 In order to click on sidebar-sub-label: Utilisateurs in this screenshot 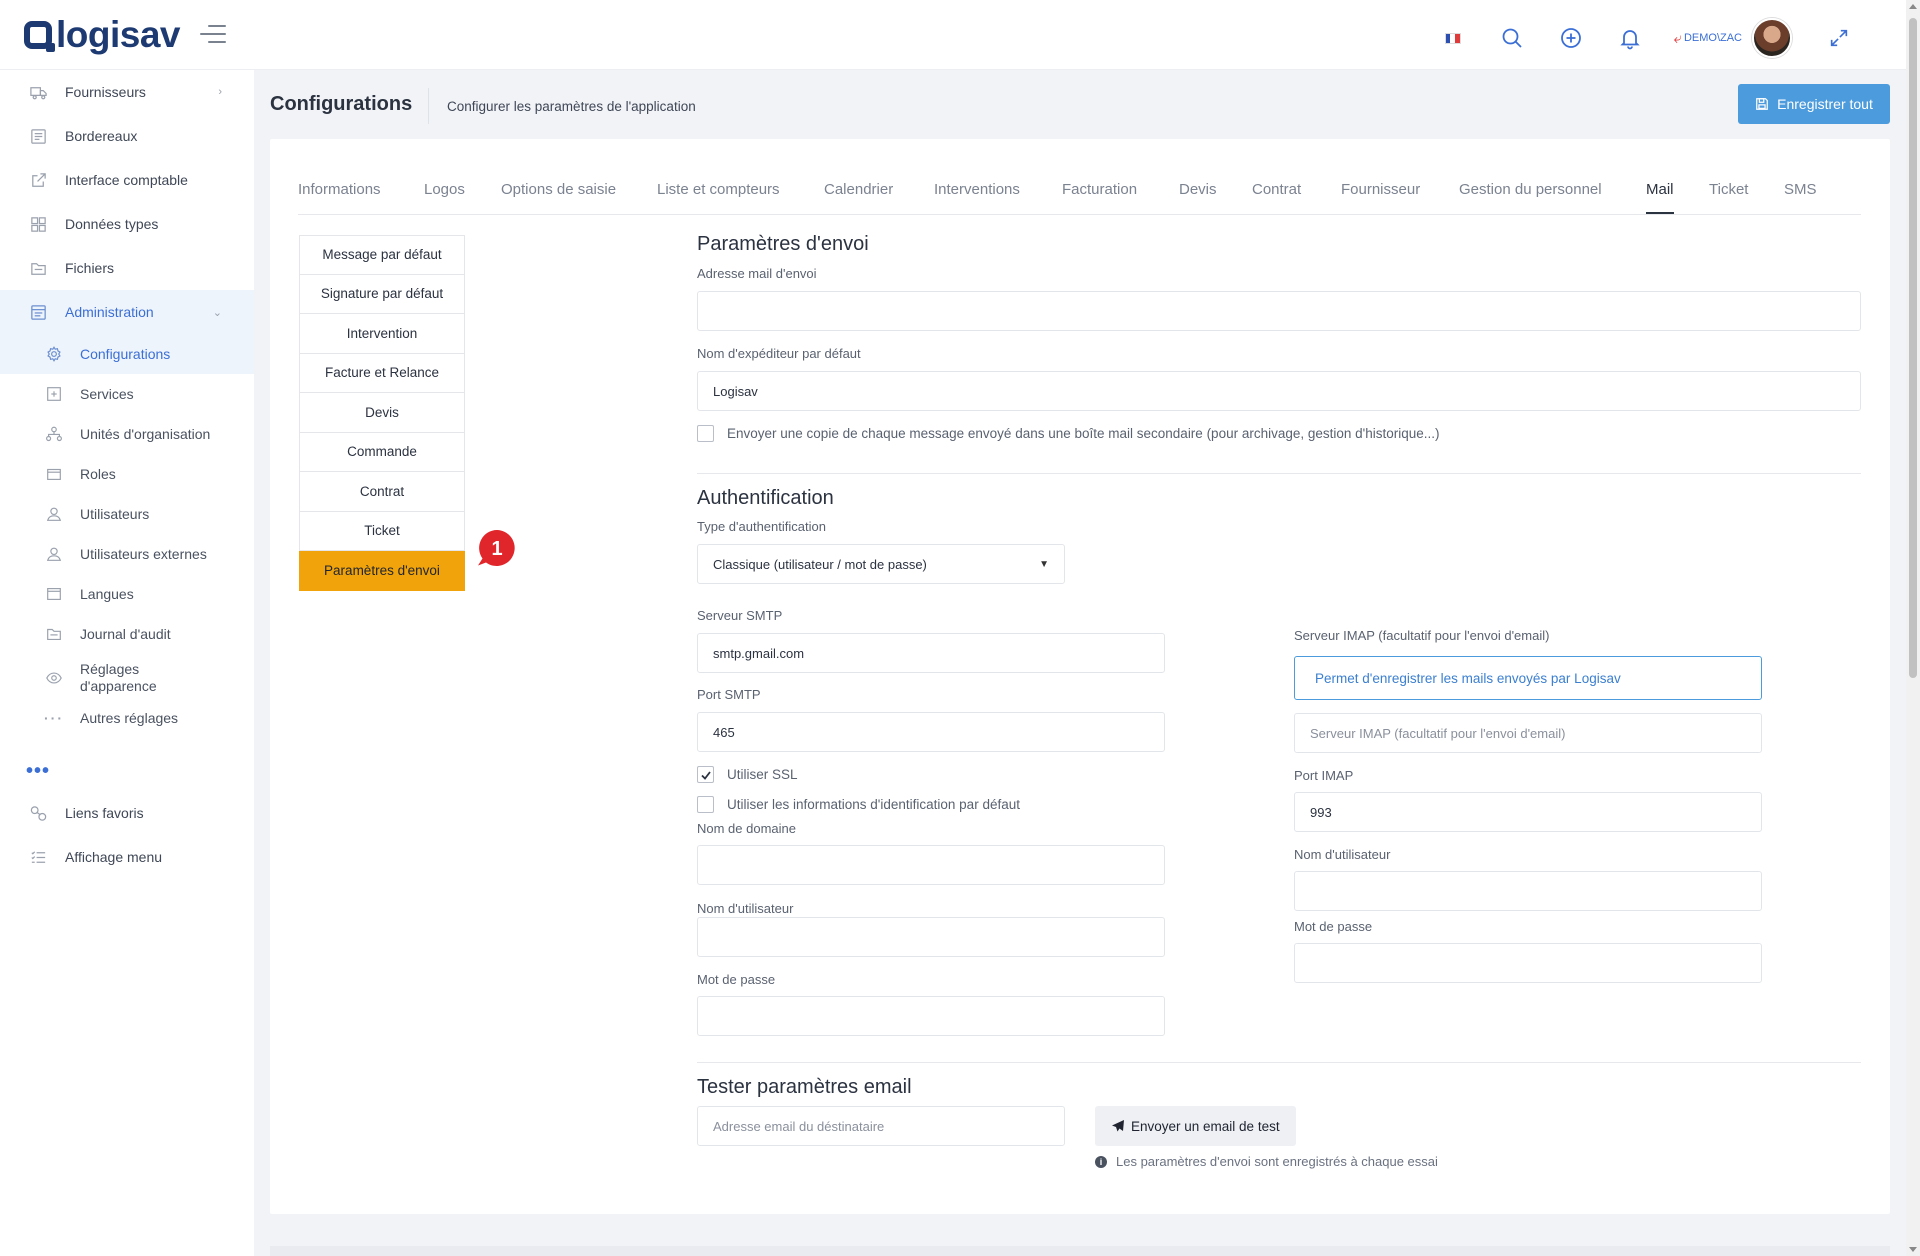, I will do `click(115, 514)`.